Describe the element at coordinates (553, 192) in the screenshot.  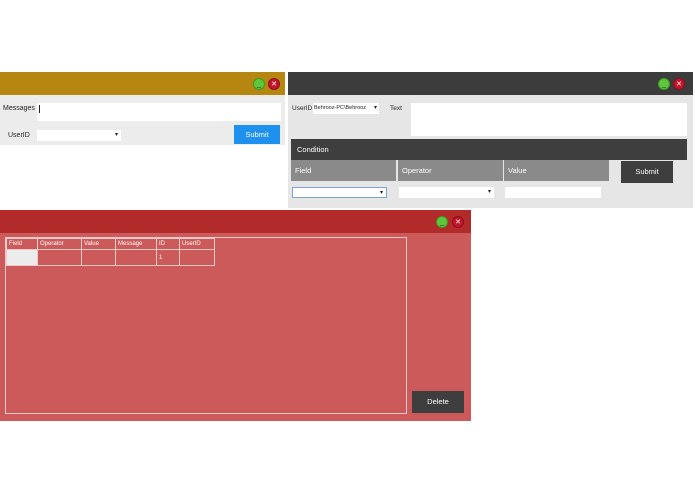
I see `value-input` at that location.